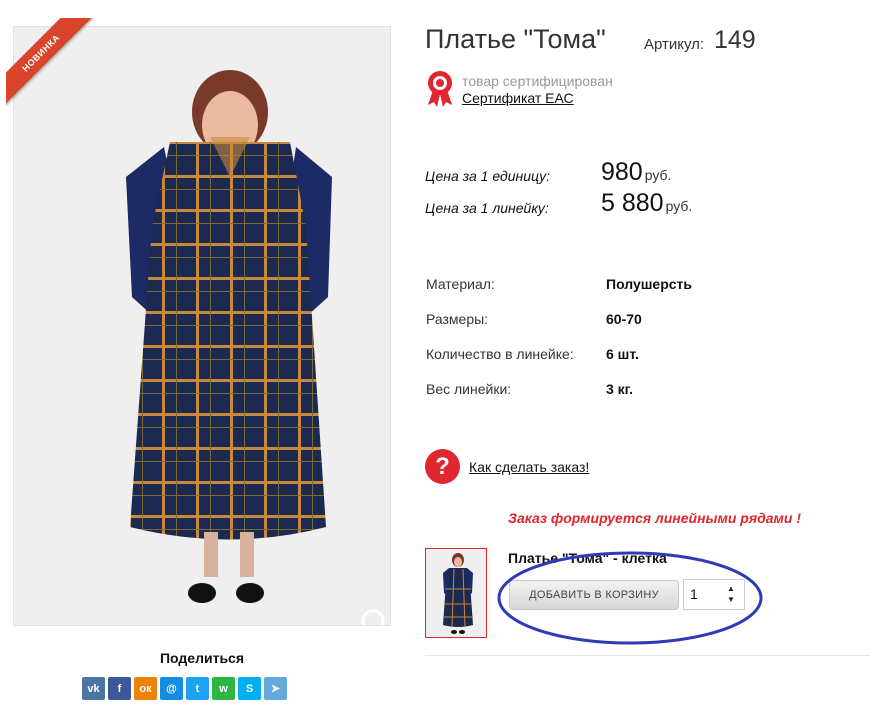 The width and height of the screenshot is (872, 725). Describe the element at coordinates (375, 616) in the screenshot. I see `zoom-icon` at that location.